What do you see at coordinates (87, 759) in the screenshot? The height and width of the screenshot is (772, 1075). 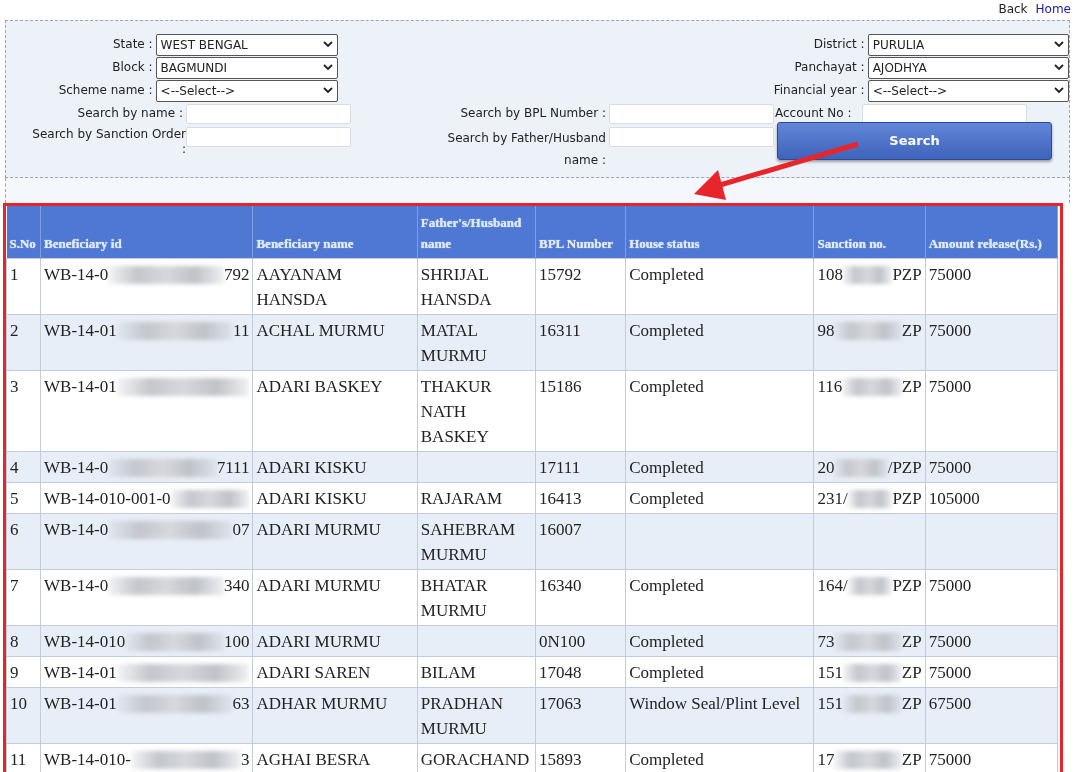 I see `table-cell-text: WB-14-010-` at bounding box center [87, 759].